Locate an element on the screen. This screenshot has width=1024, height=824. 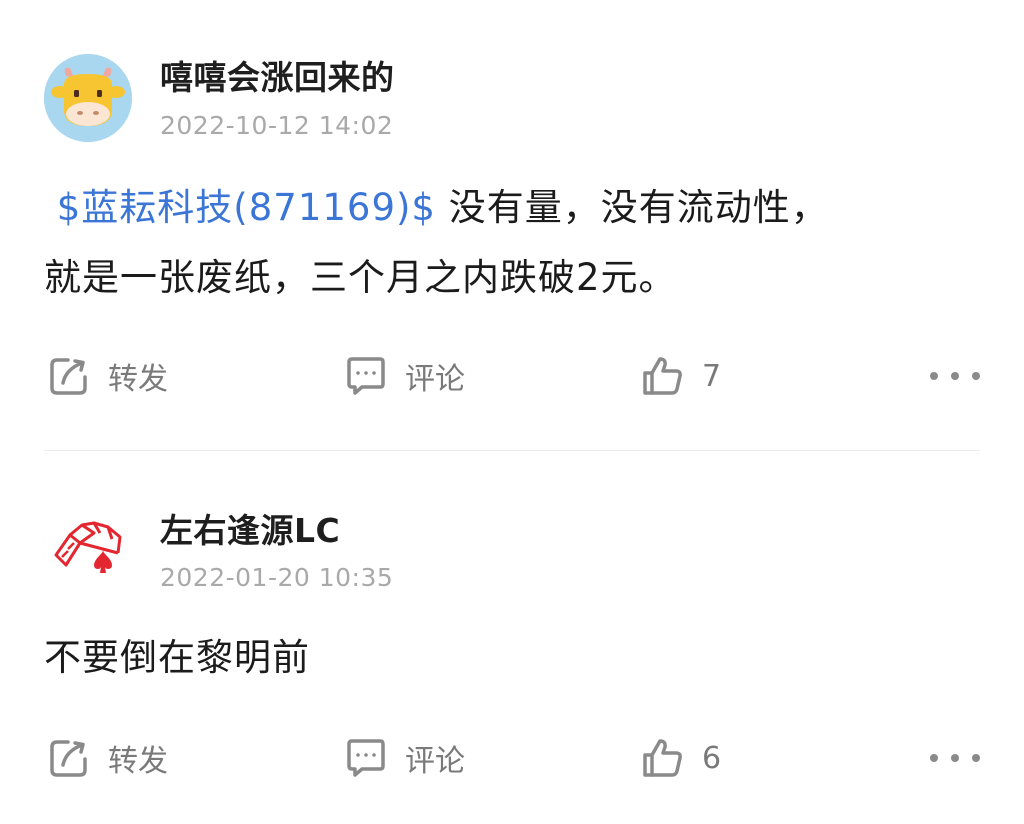
post-timestamp: 2022-10-12 14:02 is located at coordinates (277, 125).